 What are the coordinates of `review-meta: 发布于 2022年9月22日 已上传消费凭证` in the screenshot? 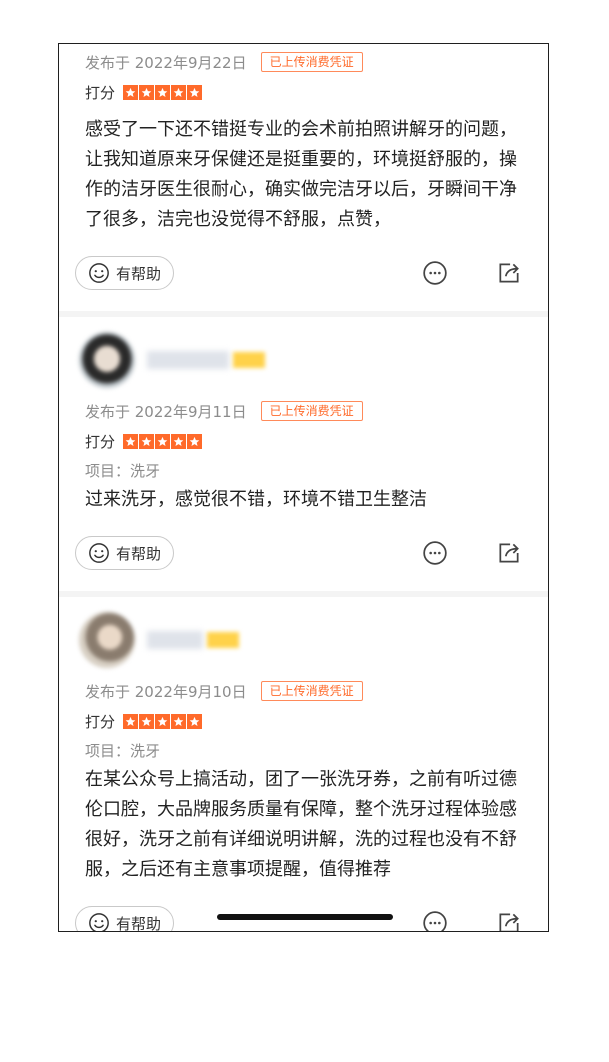 It's located at (316, 62).